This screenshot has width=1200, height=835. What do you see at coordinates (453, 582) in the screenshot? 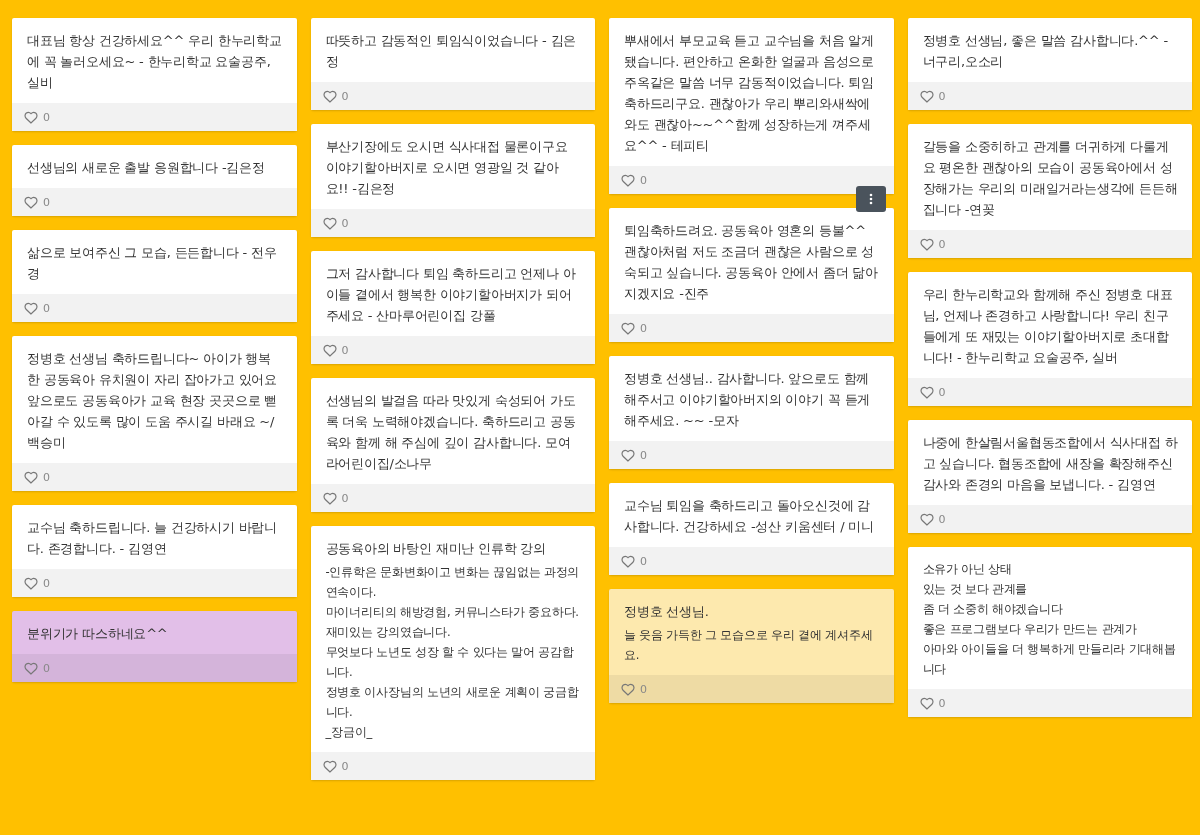
I see `post-text: -인류학은 문화변화이고 변화는 끊임없는 과정의 연속이다.` at bounding box center [453, 582].